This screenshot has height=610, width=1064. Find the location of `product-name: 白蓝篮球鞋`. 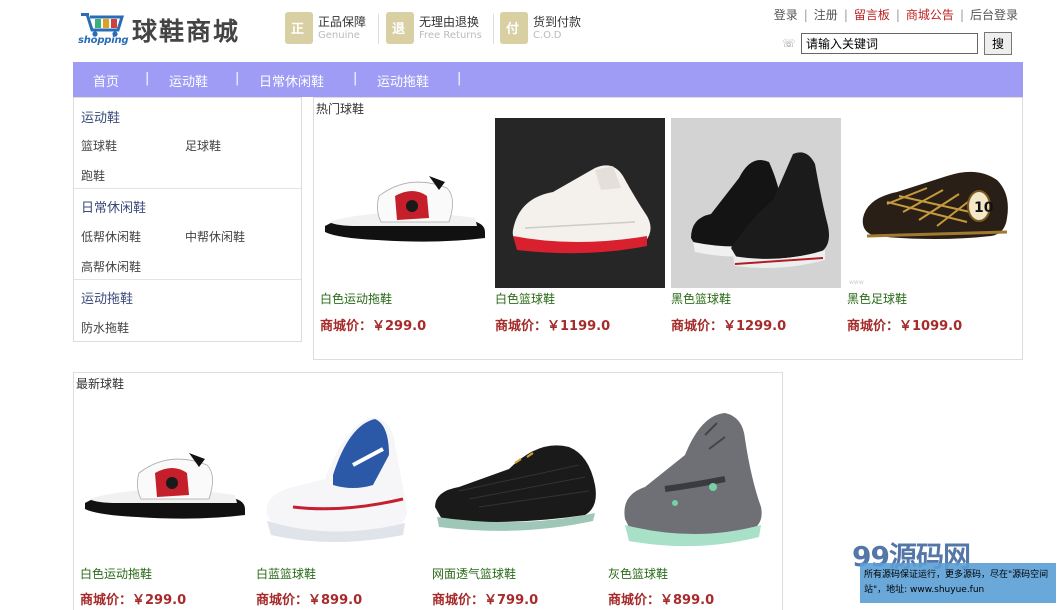

product-name: 白蓝篮球鞋 is located at coordinates (286, 573).